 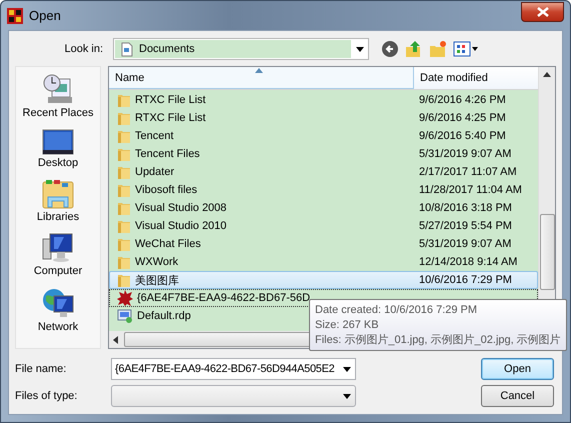 What do you see at coordinates (465, 280) in the screenshot?
I see `date-modified: 10/6/2016 7:29 PM` at bounding box center [465, 280].